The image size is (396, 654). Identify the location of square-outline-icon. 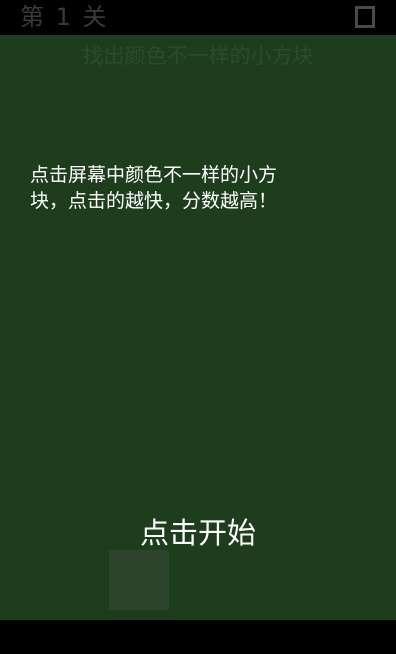
(365, 17).